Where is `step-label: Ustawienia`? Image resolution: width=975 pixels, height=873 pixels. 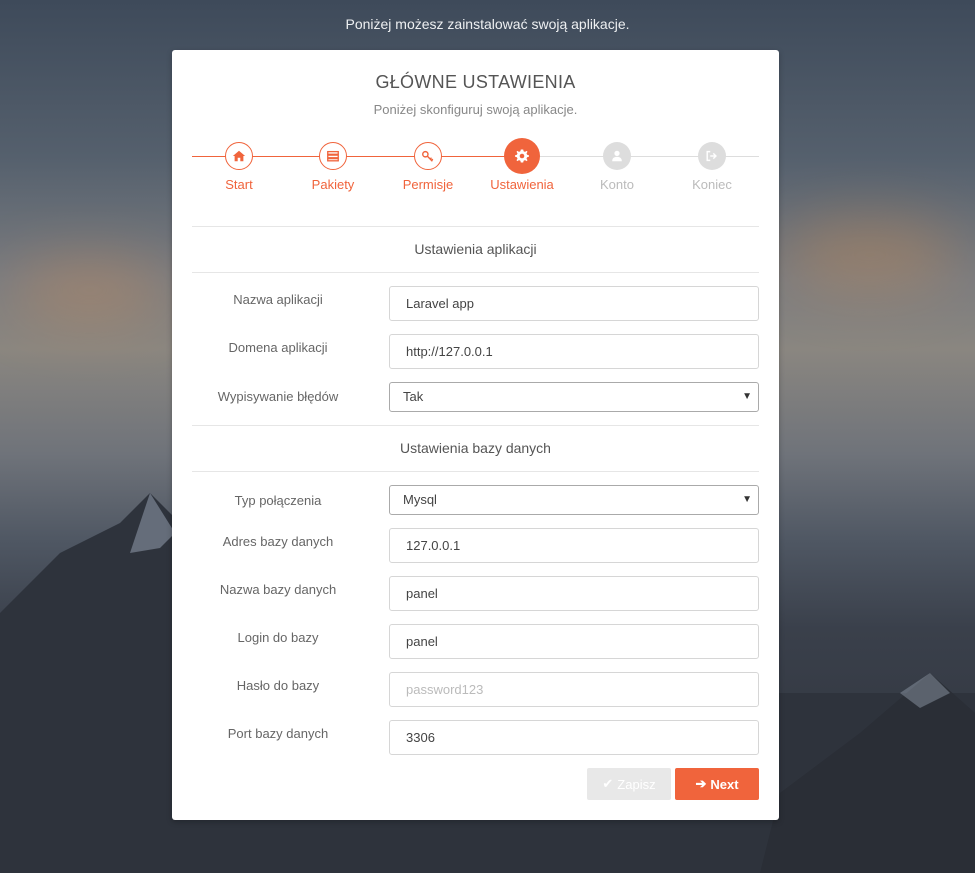
step-label: Ustawienia is located at coordinates (522, 184).